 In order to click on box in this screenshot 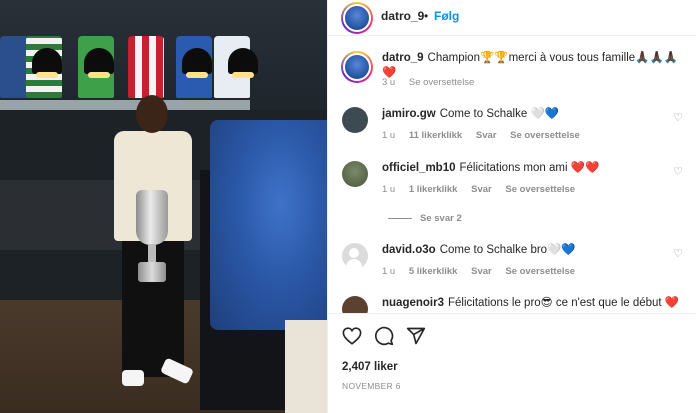, I will do `click(306, 366)`.